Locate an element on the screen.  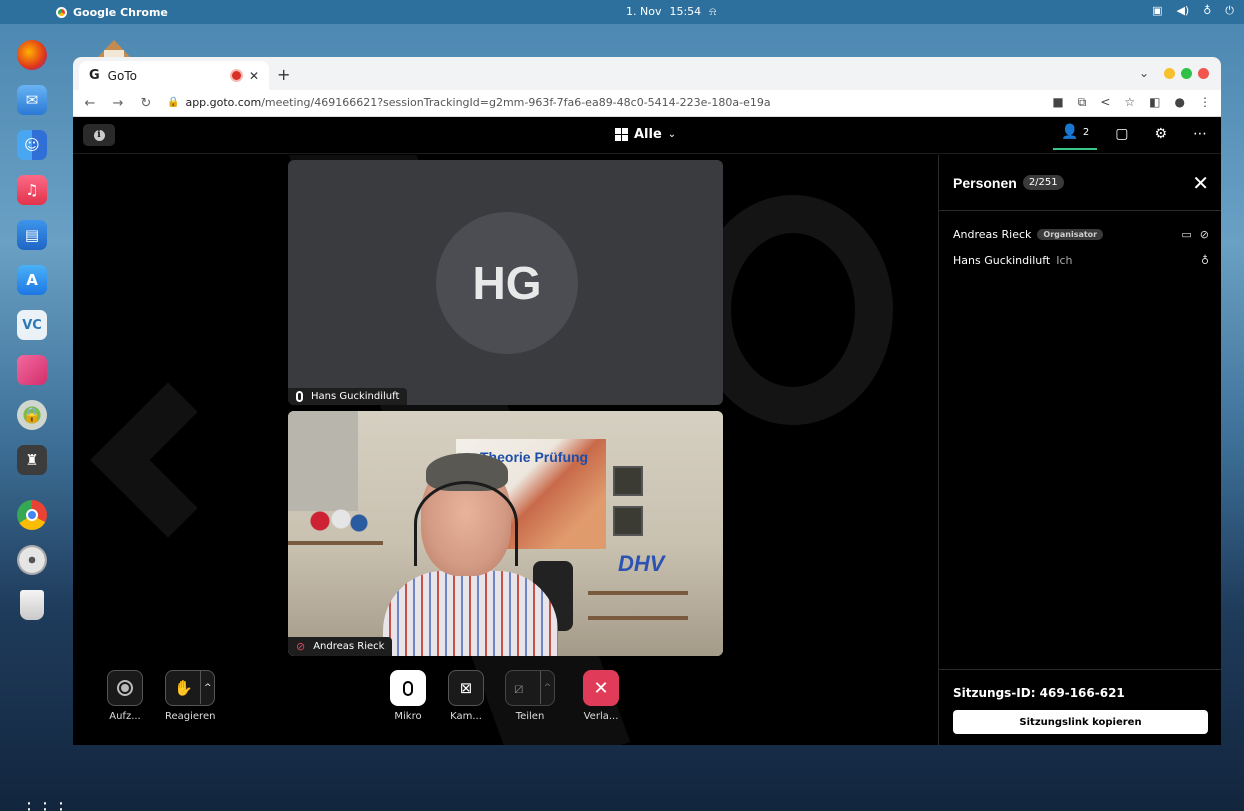
forward-arrow-icon: → is located at coordinates (118, 103).